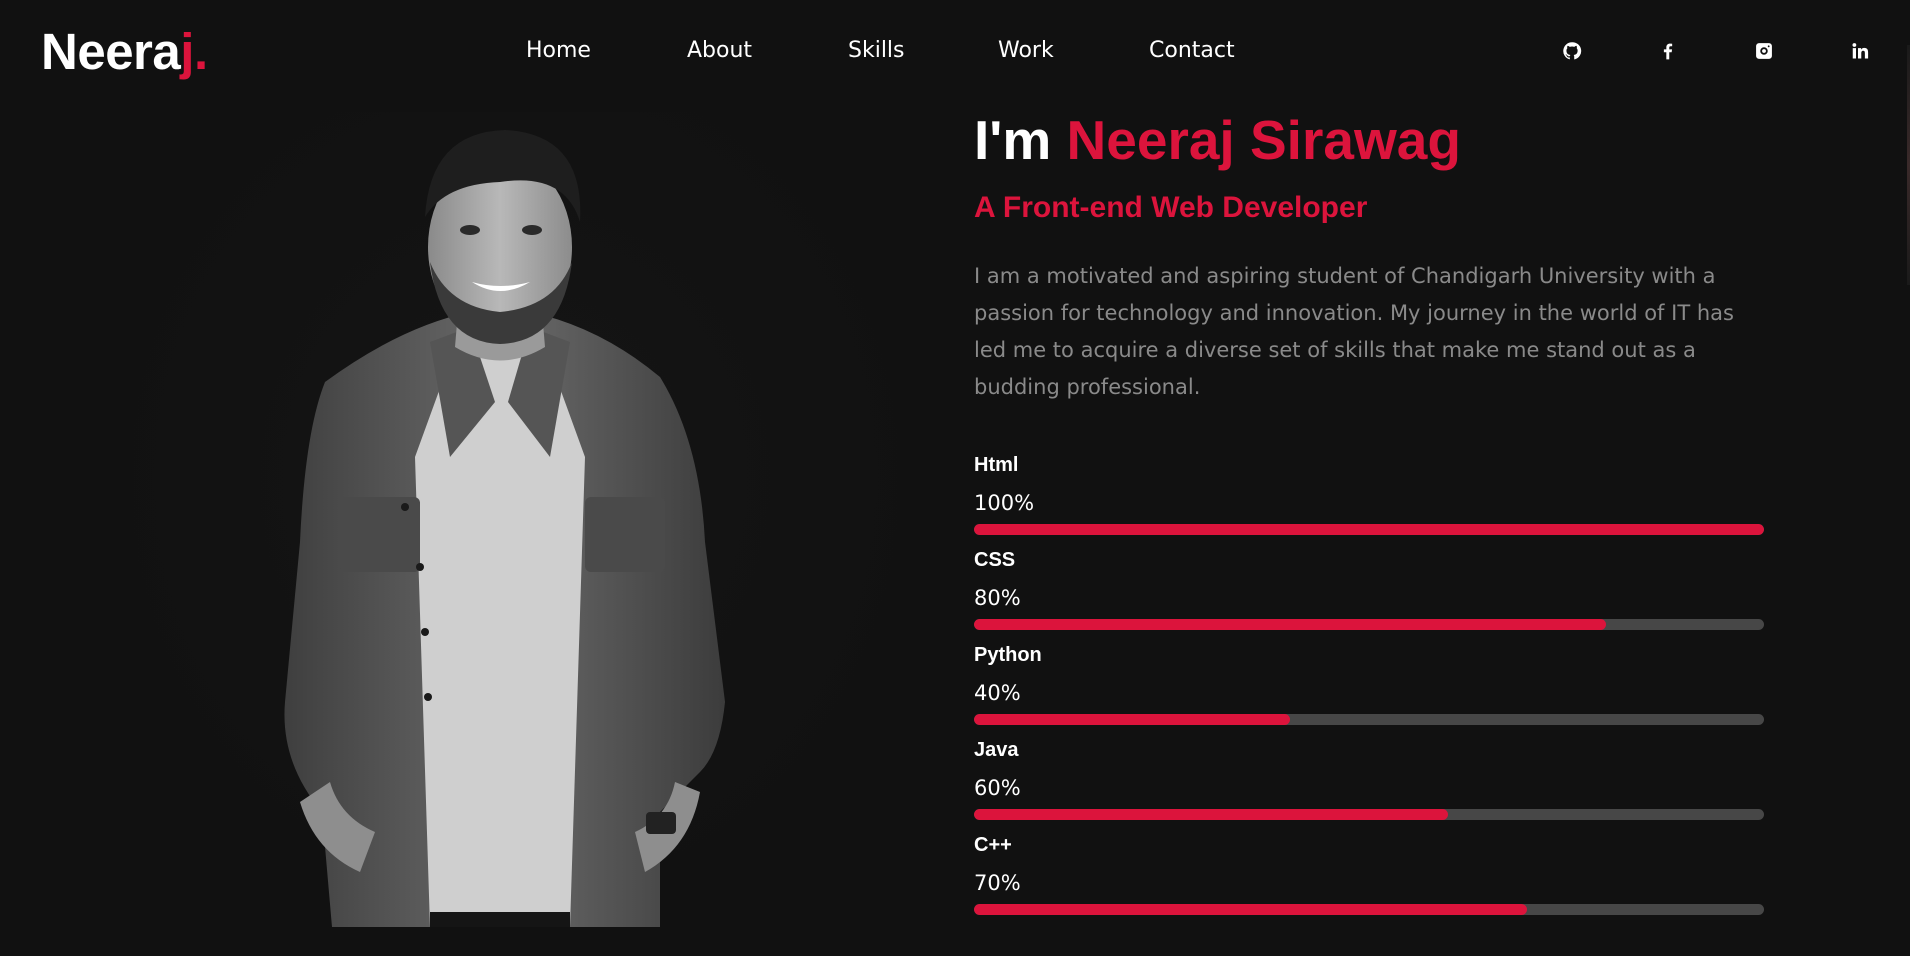  I want to click on hero-subtitle: A Front-end Web Developer, so click(1171, 207).